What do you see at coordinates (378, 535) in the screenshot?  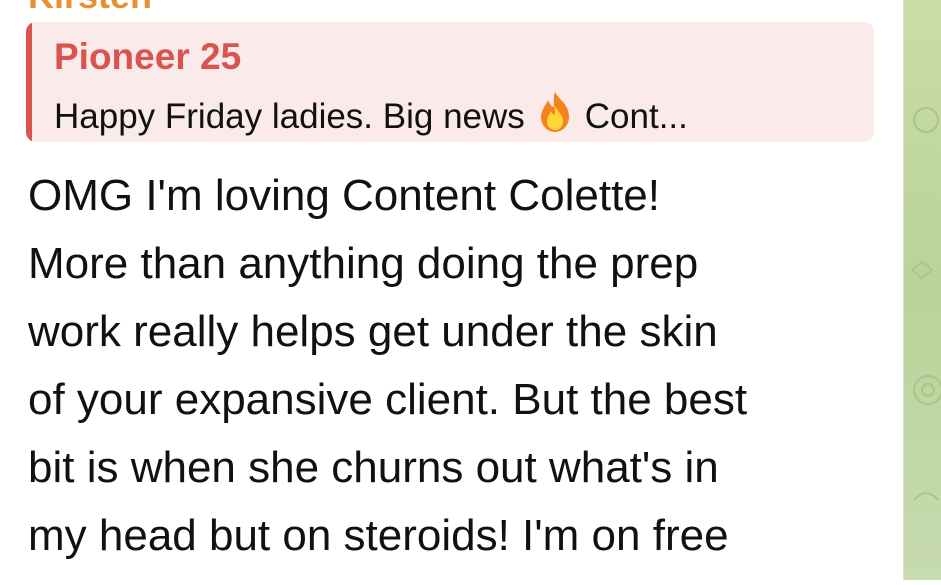 I see `message-line: my head but on steroids! I'm on free` at bounding box center [378, 535].